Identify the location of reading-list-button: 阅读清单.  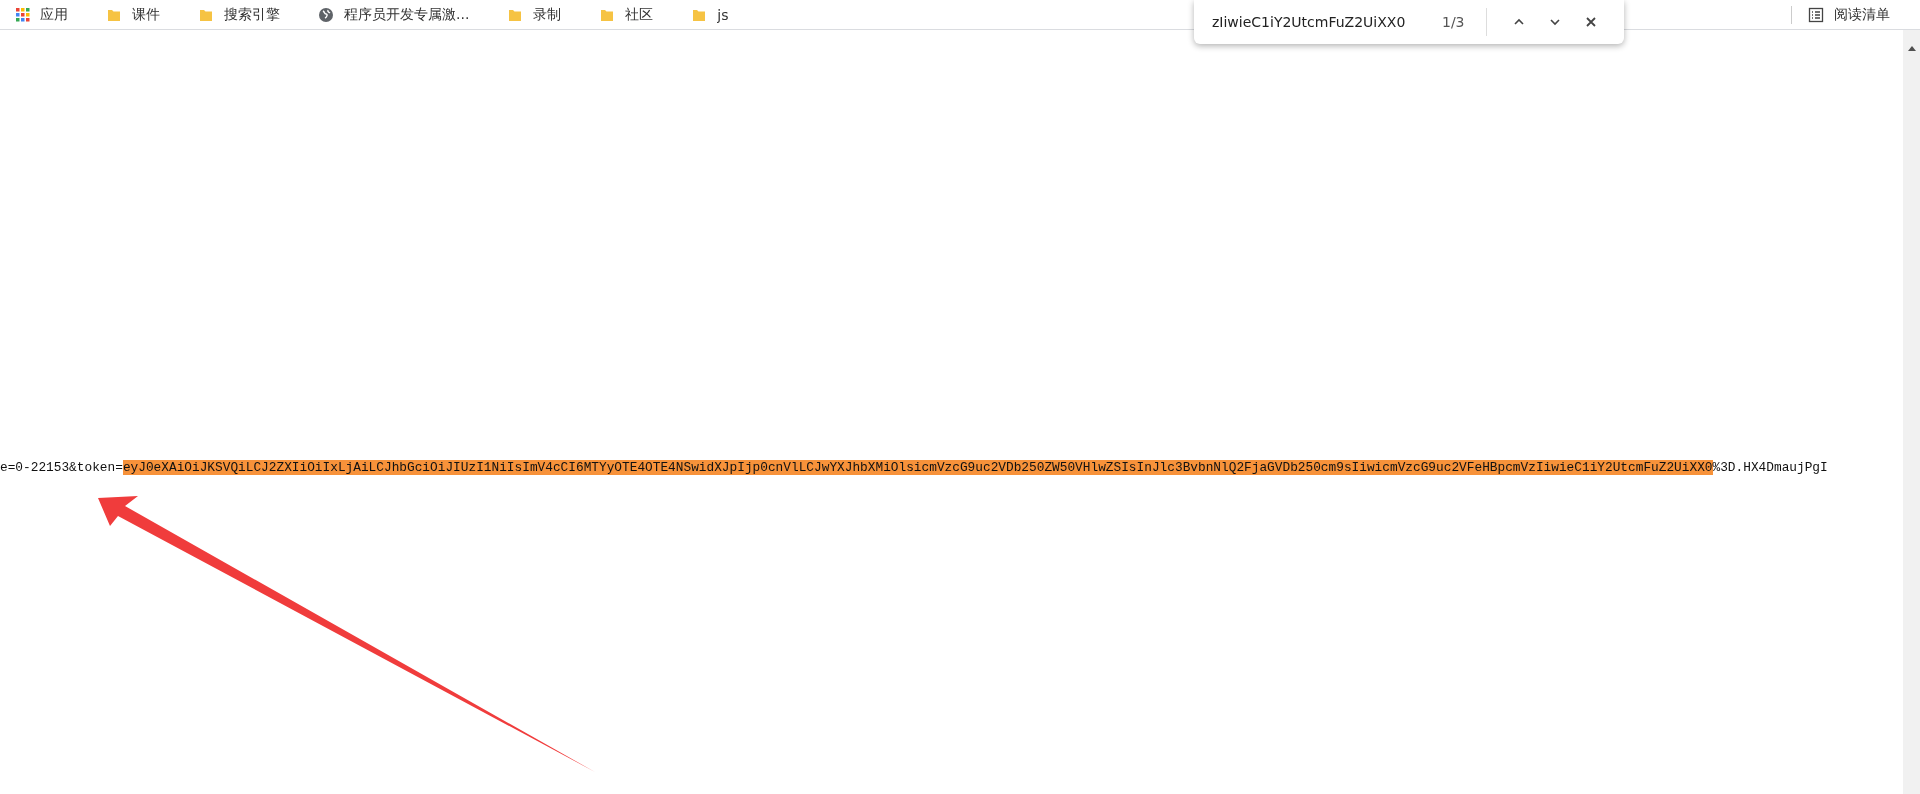
(1858, 14).